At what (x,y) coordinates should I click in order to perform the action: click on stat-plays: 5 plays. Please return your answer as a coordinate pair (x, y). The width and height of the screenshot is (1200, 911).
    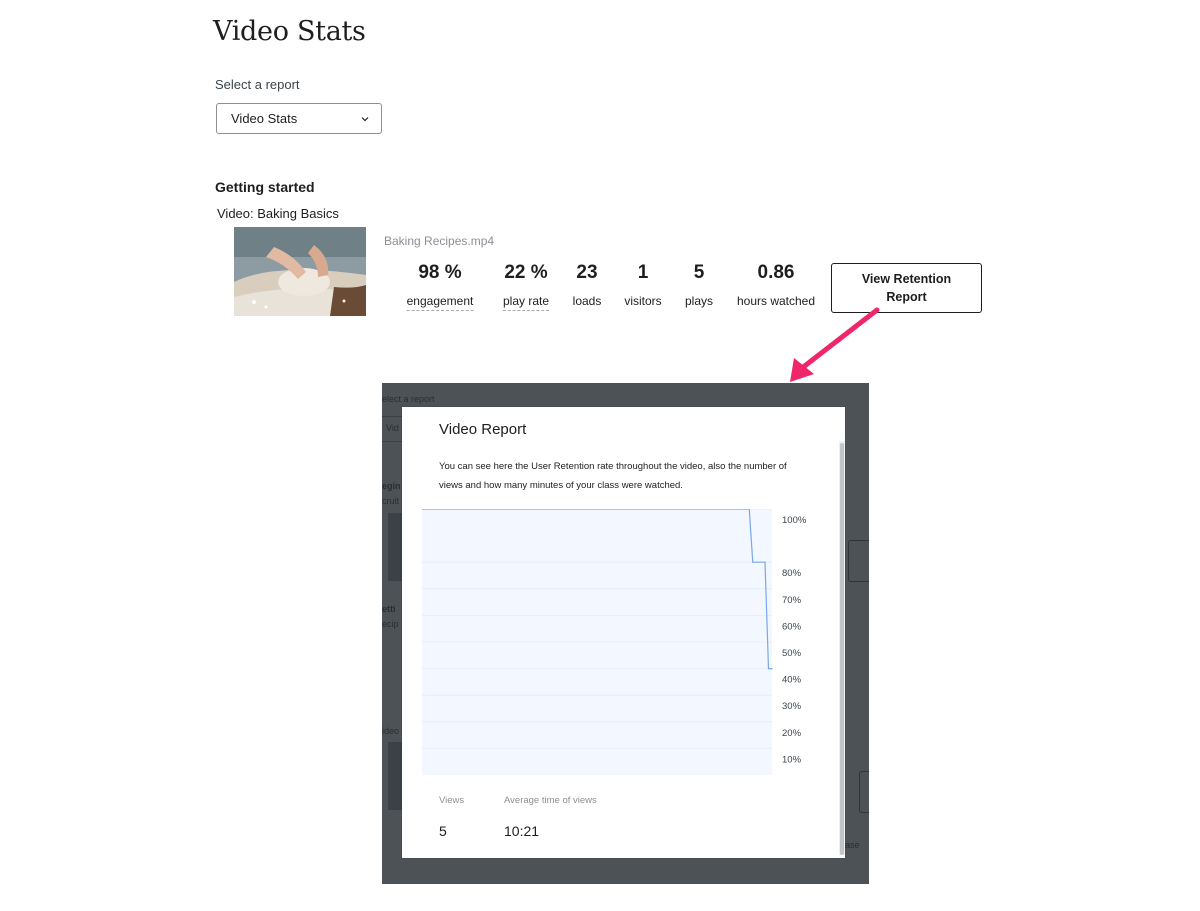
    Looking at the image, I should click on (699, 286).